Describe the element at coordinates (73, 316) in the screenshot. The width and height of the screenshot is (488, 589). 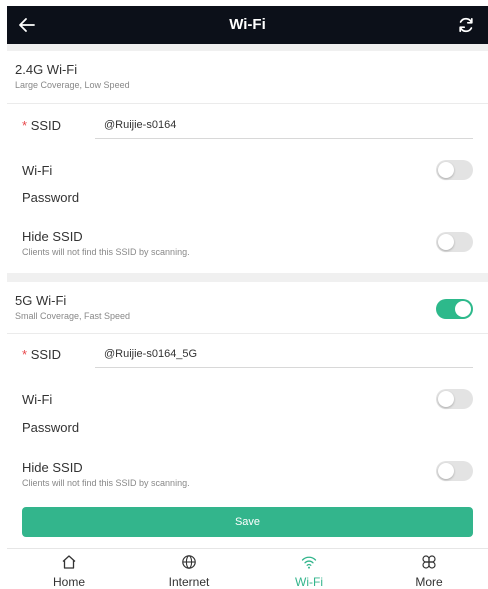
I see `band-5g-subtitle: Small Coverage, Fast Speed` at that location.